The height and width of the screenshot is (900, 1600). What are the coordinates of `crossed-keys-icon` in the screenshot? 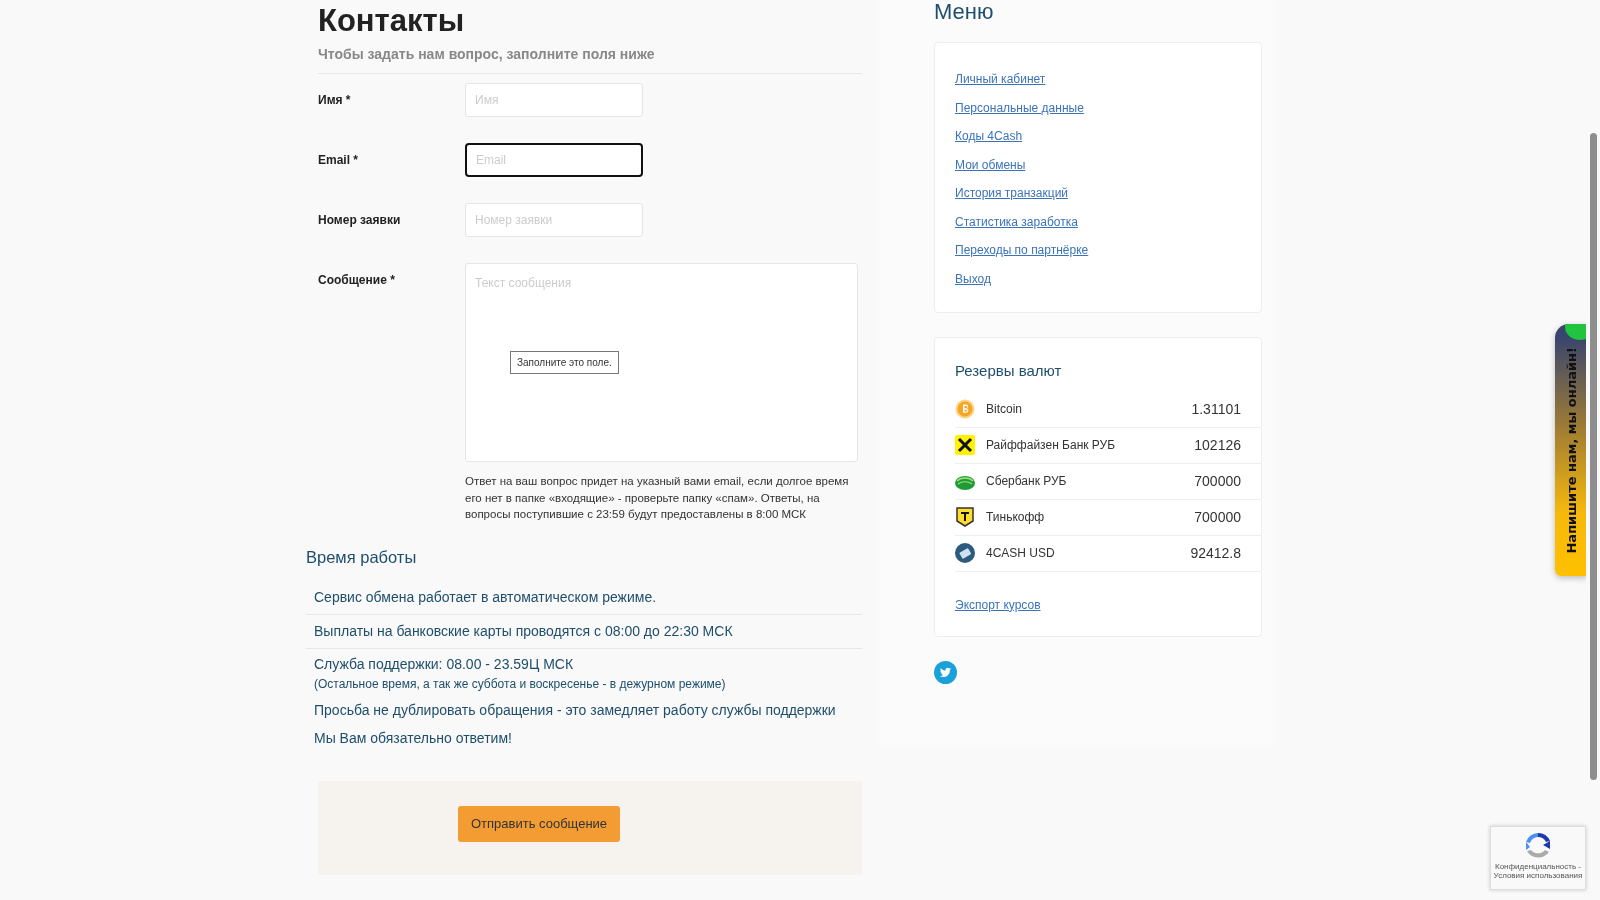 It's located at (965, 445).